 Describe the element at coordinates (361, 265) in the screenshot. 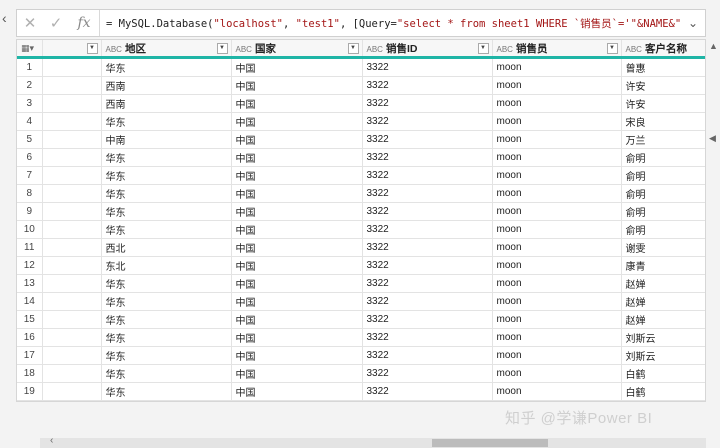

I see `table-row: 12 东北 中国 3322 moon 康青` at that location.